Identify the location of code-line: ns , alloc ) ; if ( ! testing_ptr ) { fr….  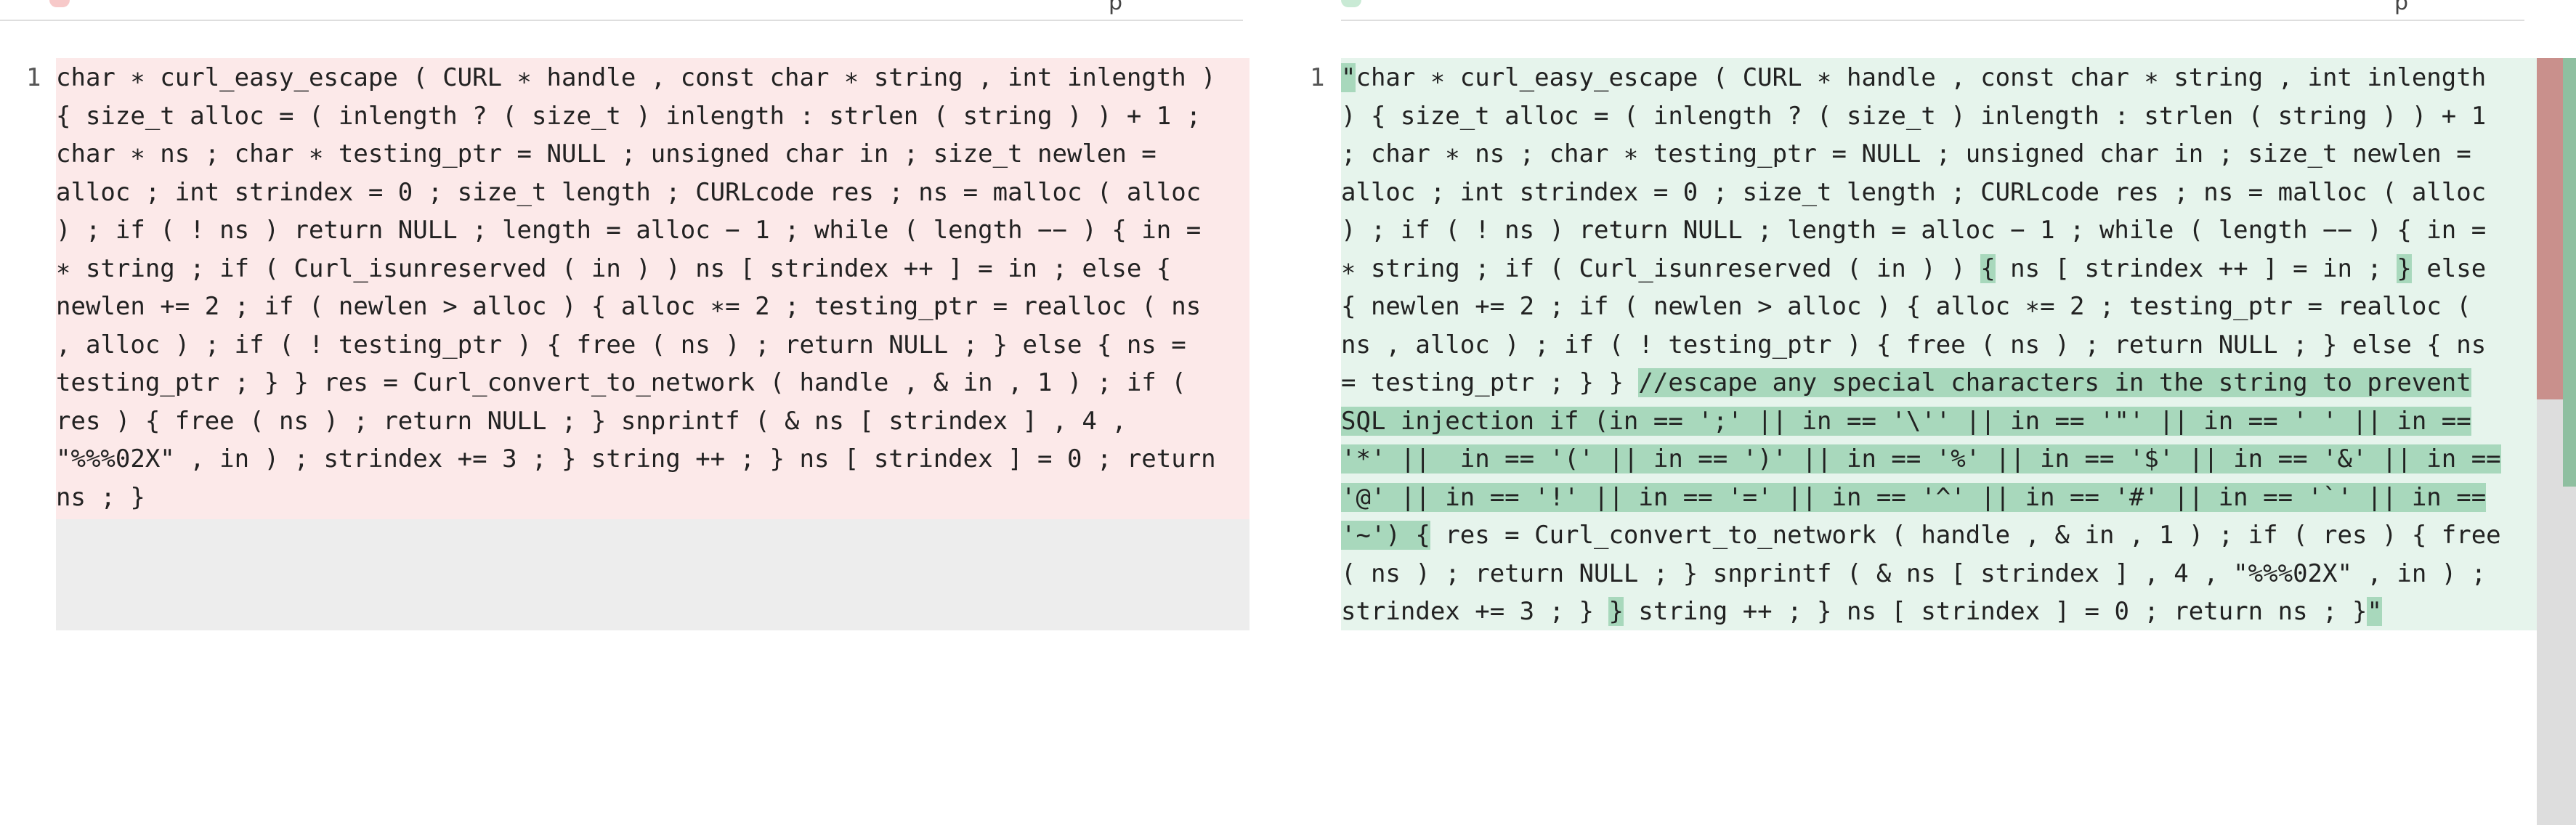
(1921, 345).